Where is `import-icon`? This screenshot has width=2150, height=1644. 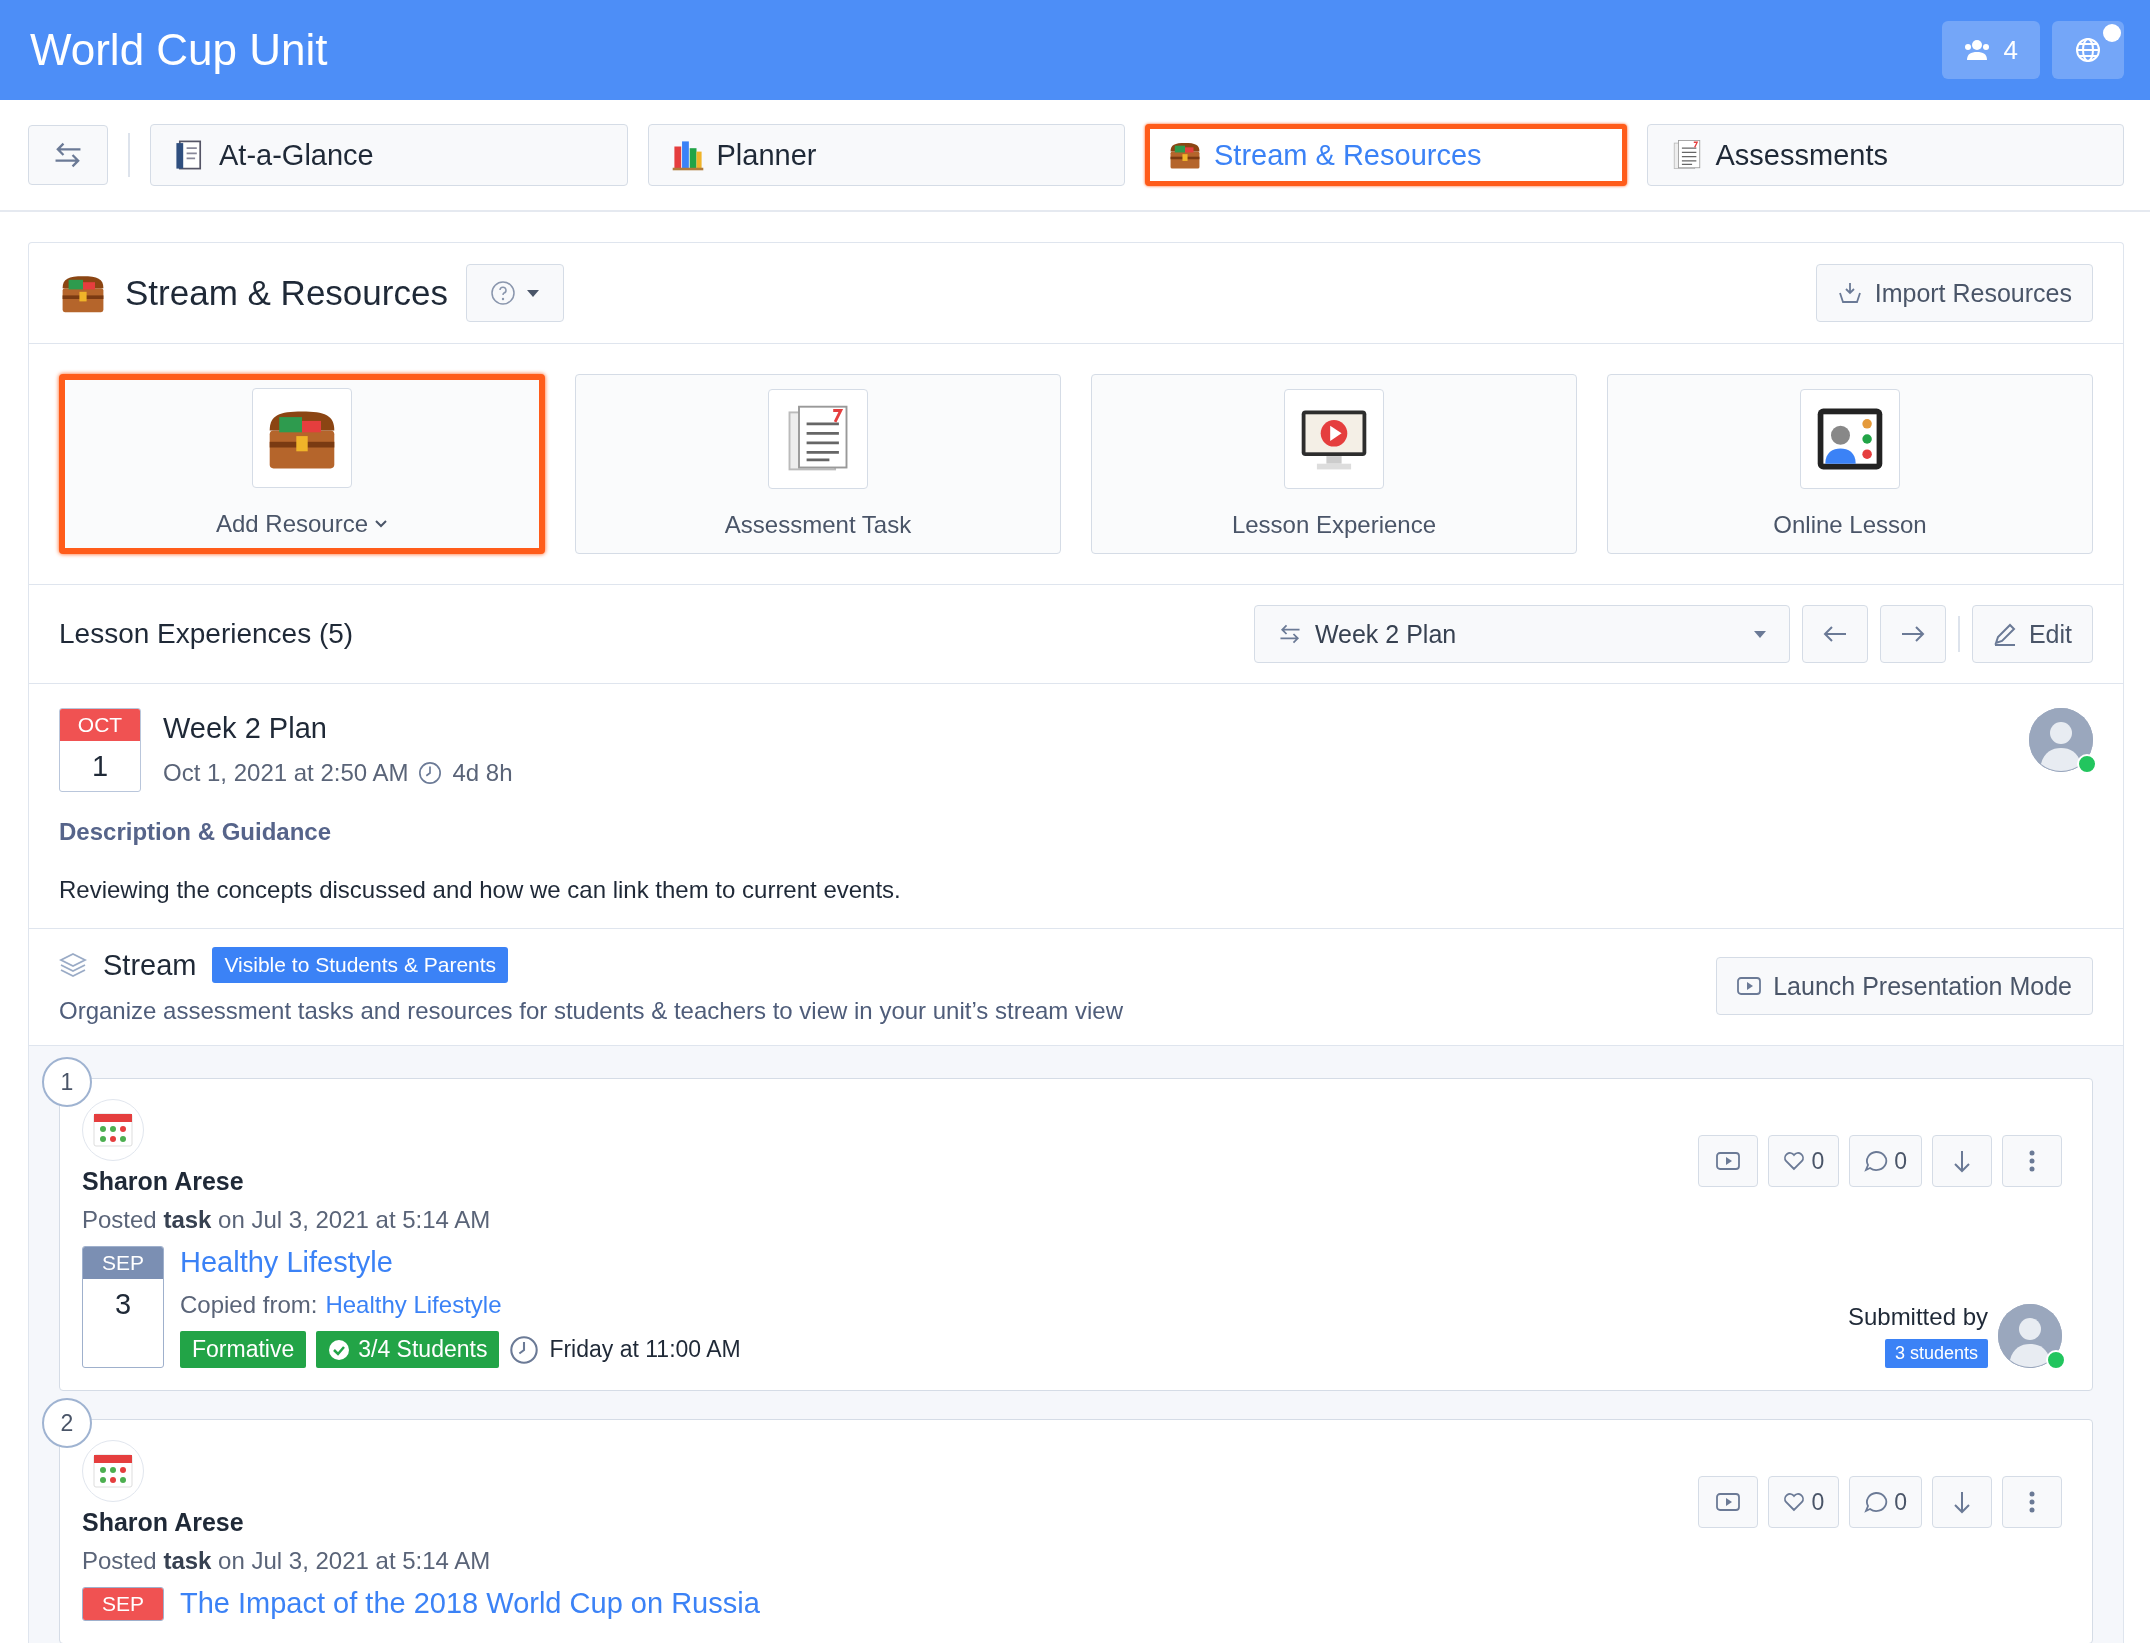 import-icon is located at coordinates (1849, 293).